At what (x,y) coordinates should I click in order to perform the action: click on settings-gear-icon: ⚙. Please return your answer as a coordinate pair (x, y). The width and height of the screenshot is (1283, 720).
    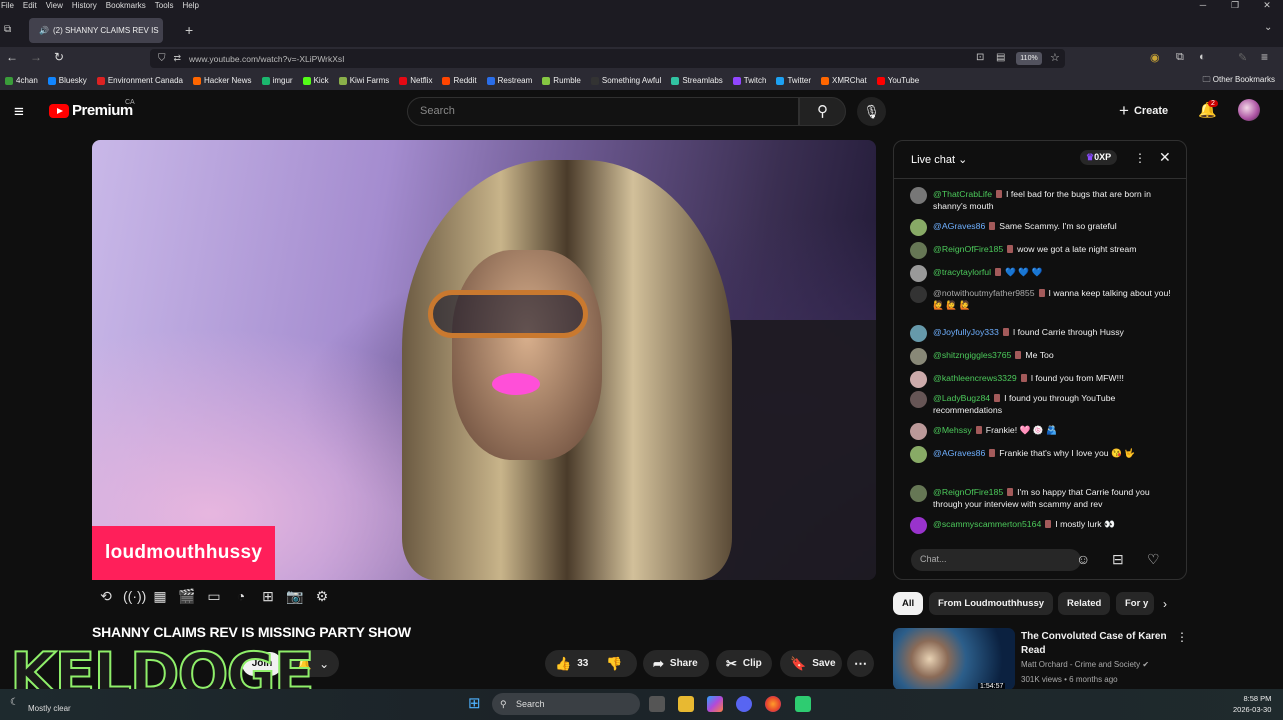
    Looking at the image, I should click on (322, 596).